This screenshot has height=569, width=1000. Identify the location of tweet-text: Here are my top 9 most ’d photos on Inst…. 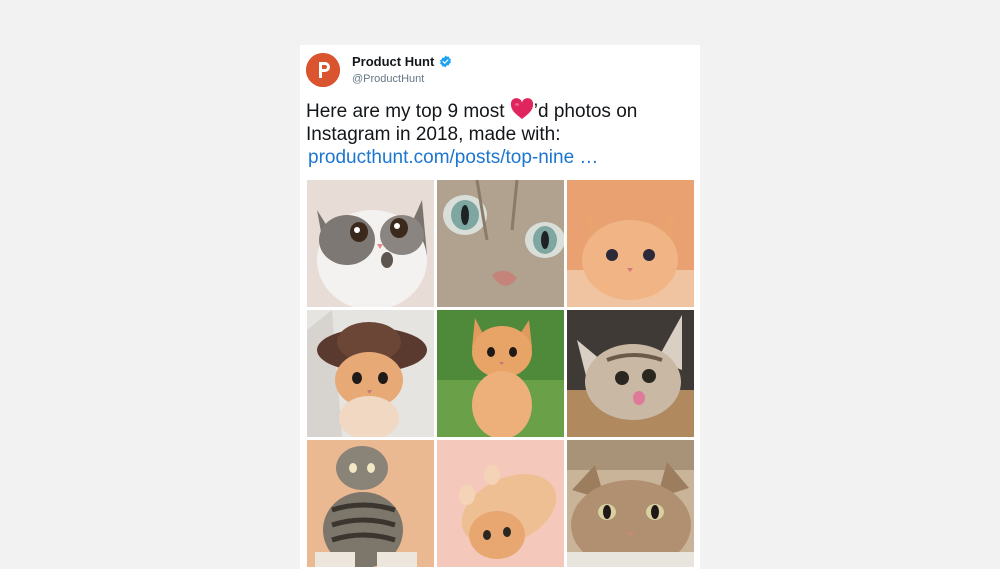
(496, 133).